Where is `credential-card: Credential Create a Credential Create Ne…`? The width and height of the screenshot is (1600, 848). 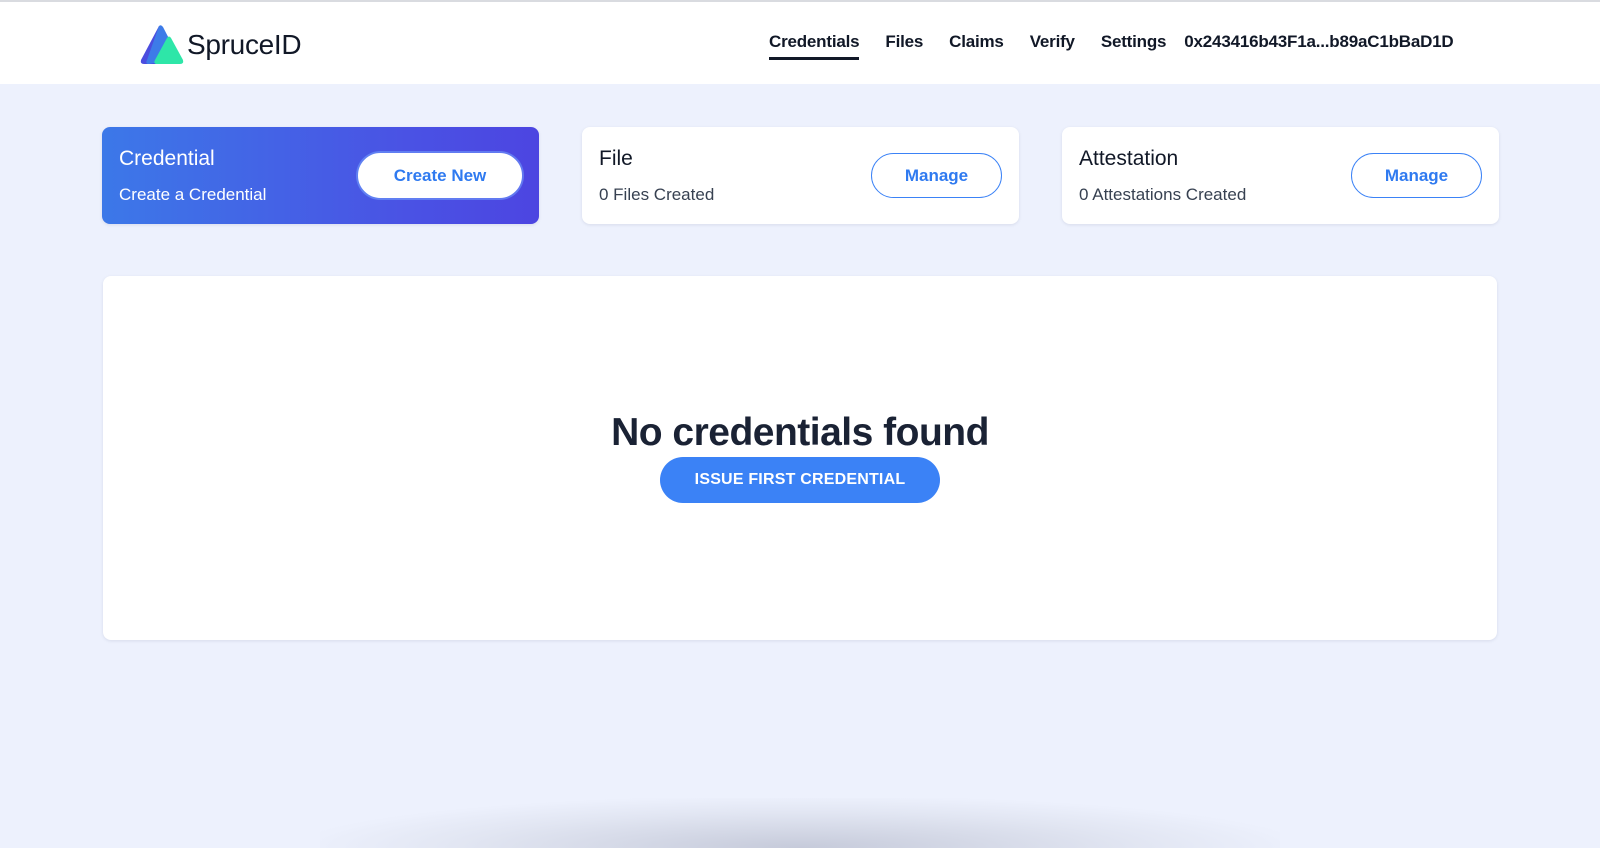
credential-card: Credential Create a Credential Create Ne… is located at coordinates (320, 175).